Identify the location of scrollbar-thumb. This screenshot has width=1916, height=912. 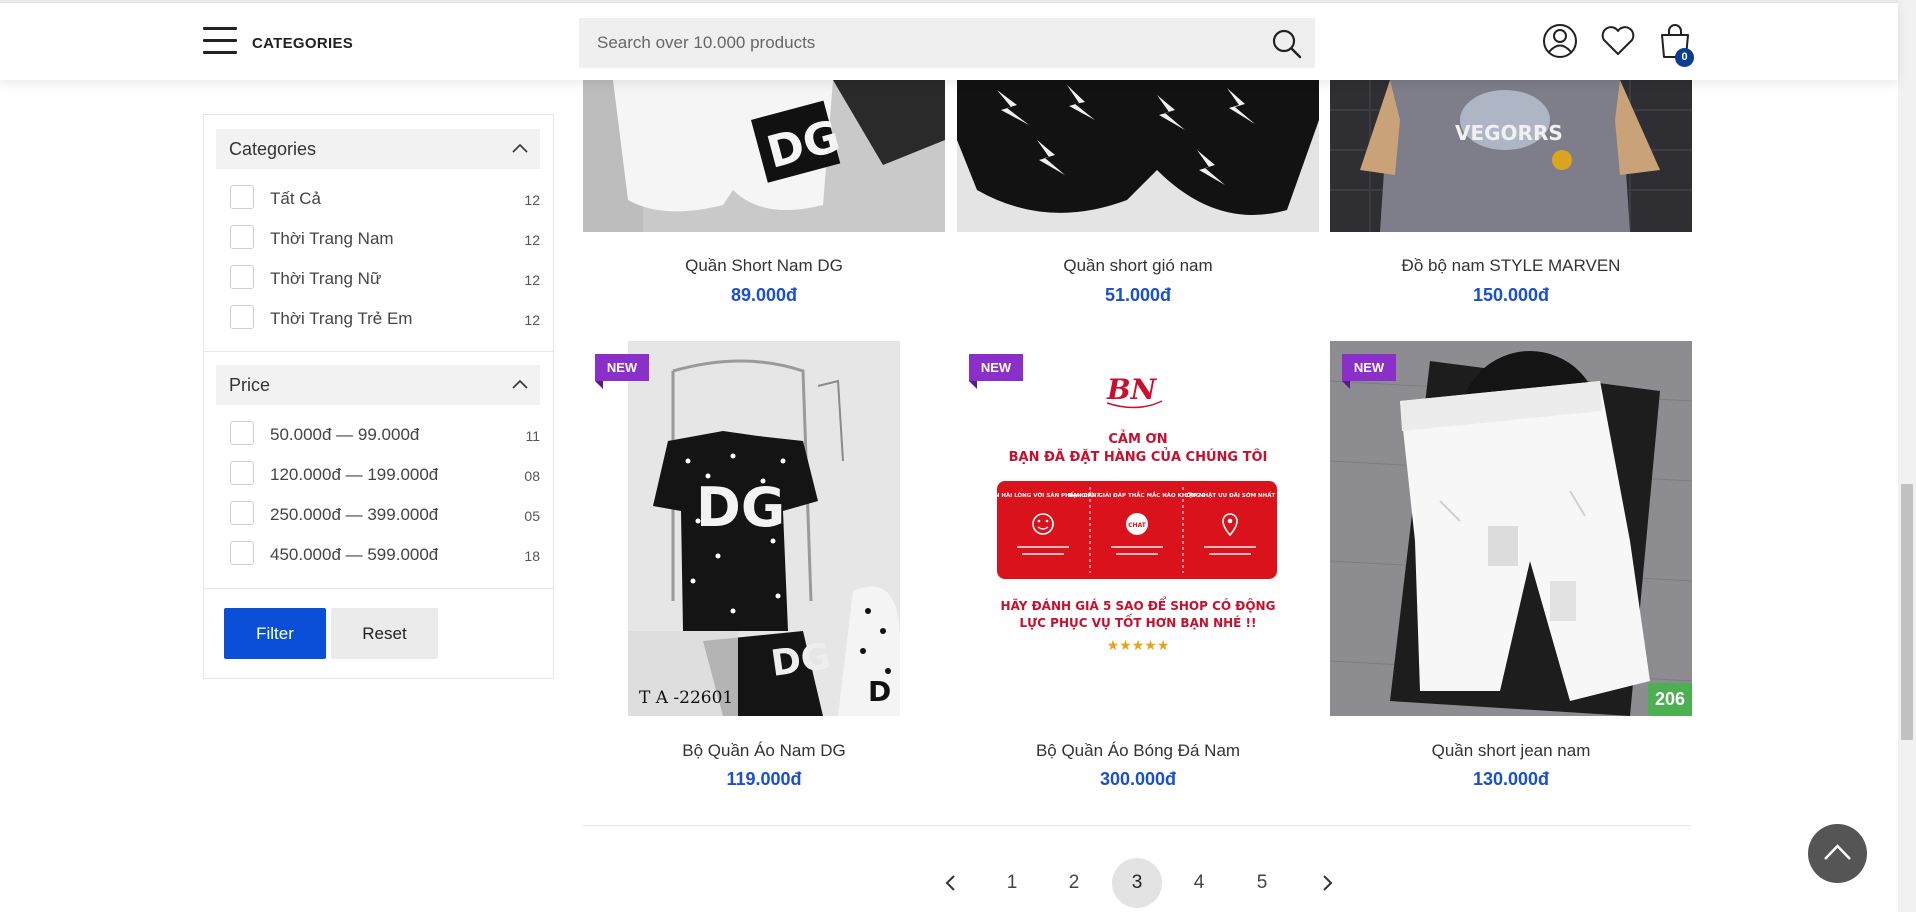
(1907, 612).